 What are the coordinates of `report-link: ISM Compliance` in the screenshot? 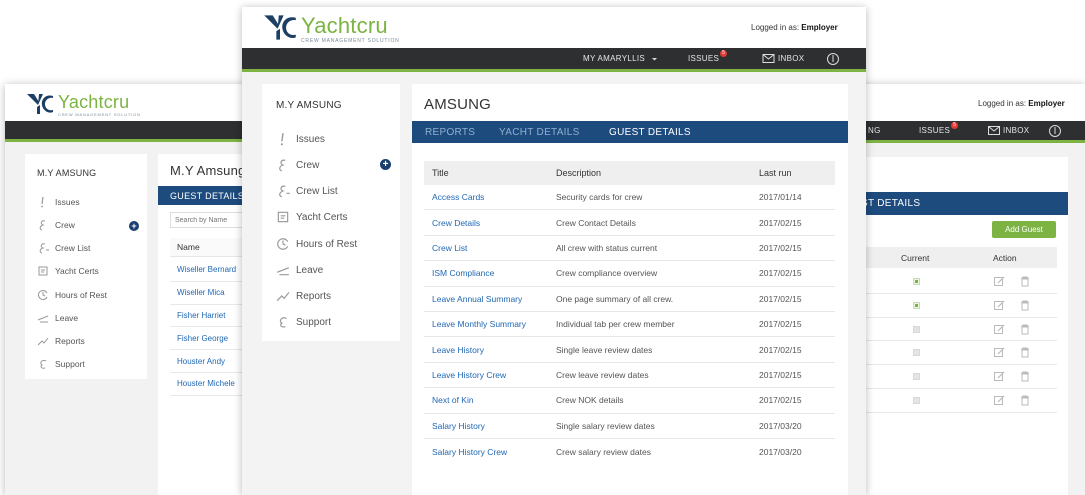 It's located at (490, 273).